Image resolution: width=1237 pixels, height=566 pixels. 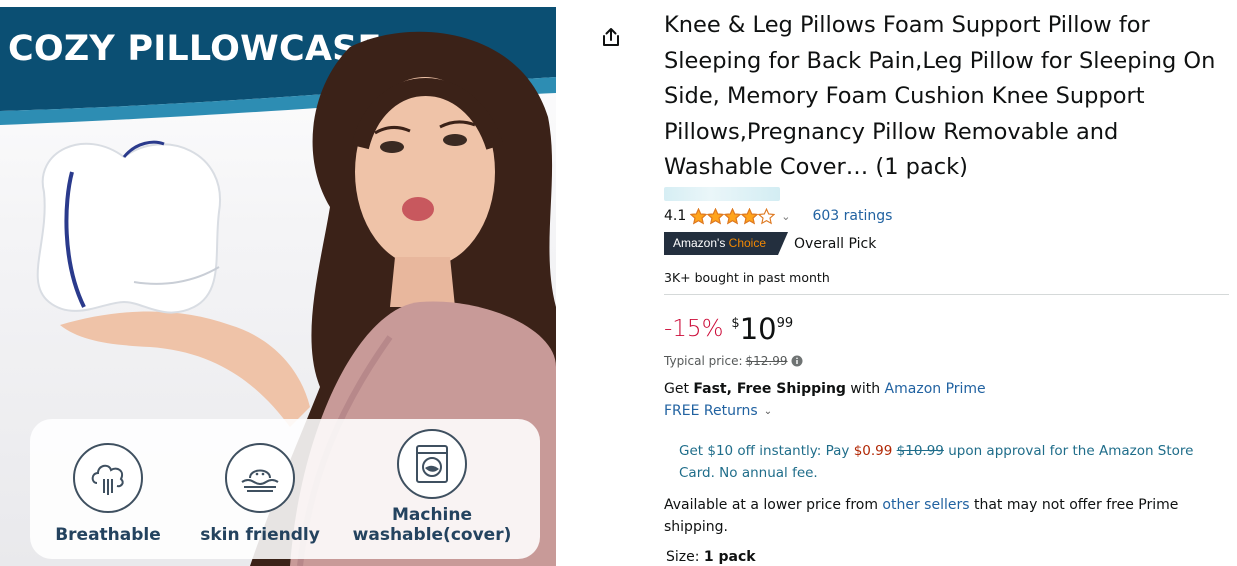 I want to click on price-fraction: 99, so click(x=785, y=323).